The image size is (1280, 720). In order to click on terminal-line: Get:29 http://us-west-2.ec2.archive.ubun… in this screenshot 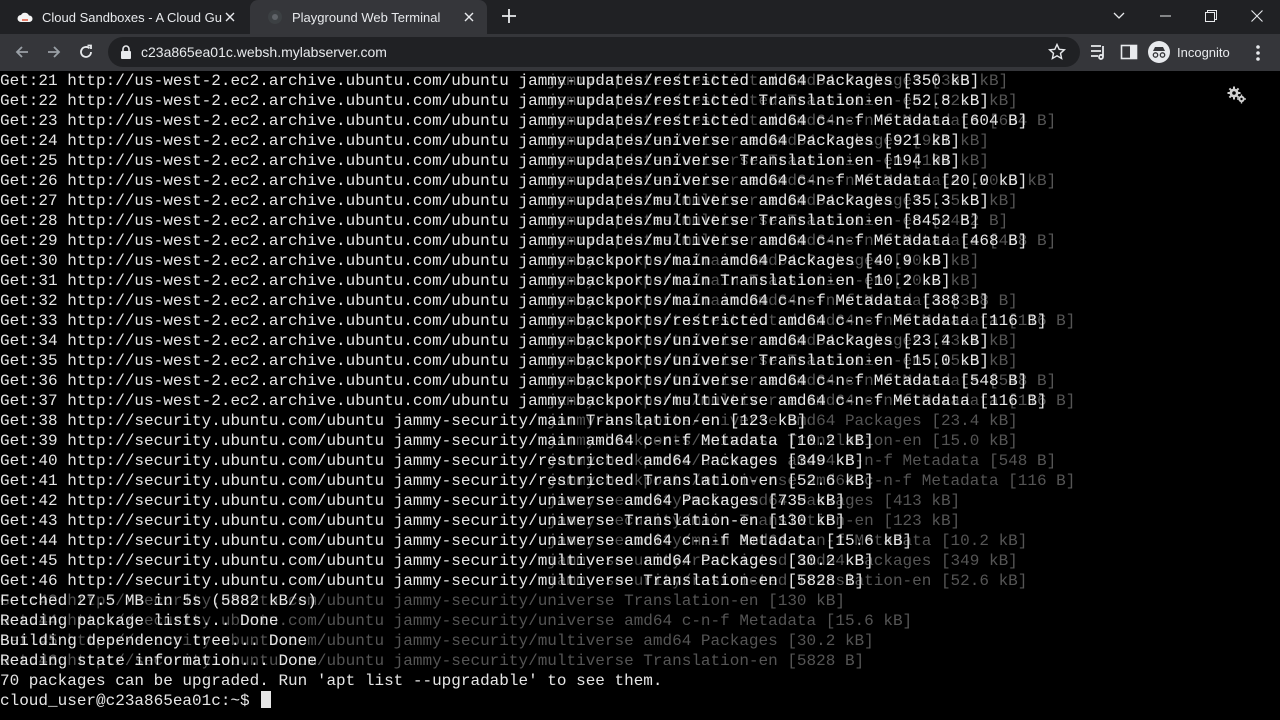, I will do `click(514, 241)`.